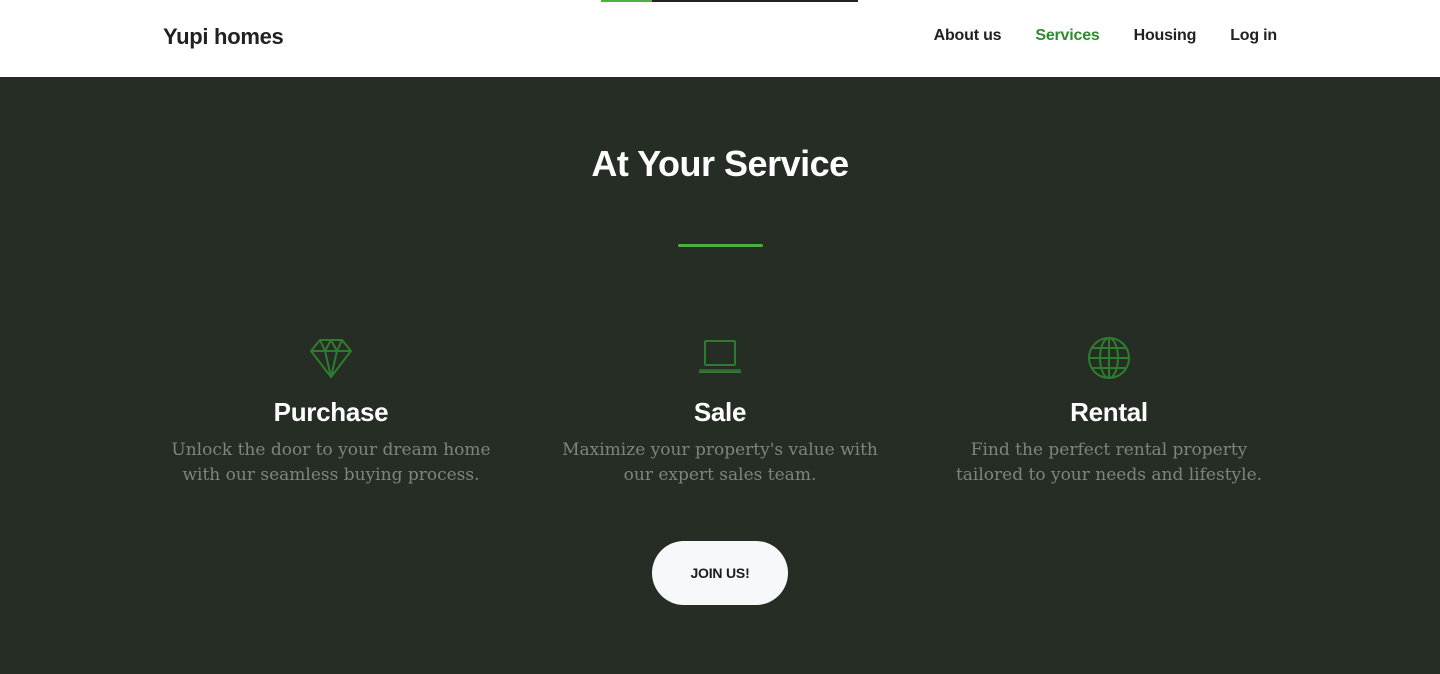 Image resolution: width=1440 pixels, height=674 pixels. What do you see at coordinates (627, 1) in the screenshot?
I see `scroll-progress-fill` at bounding box center [627, 1].